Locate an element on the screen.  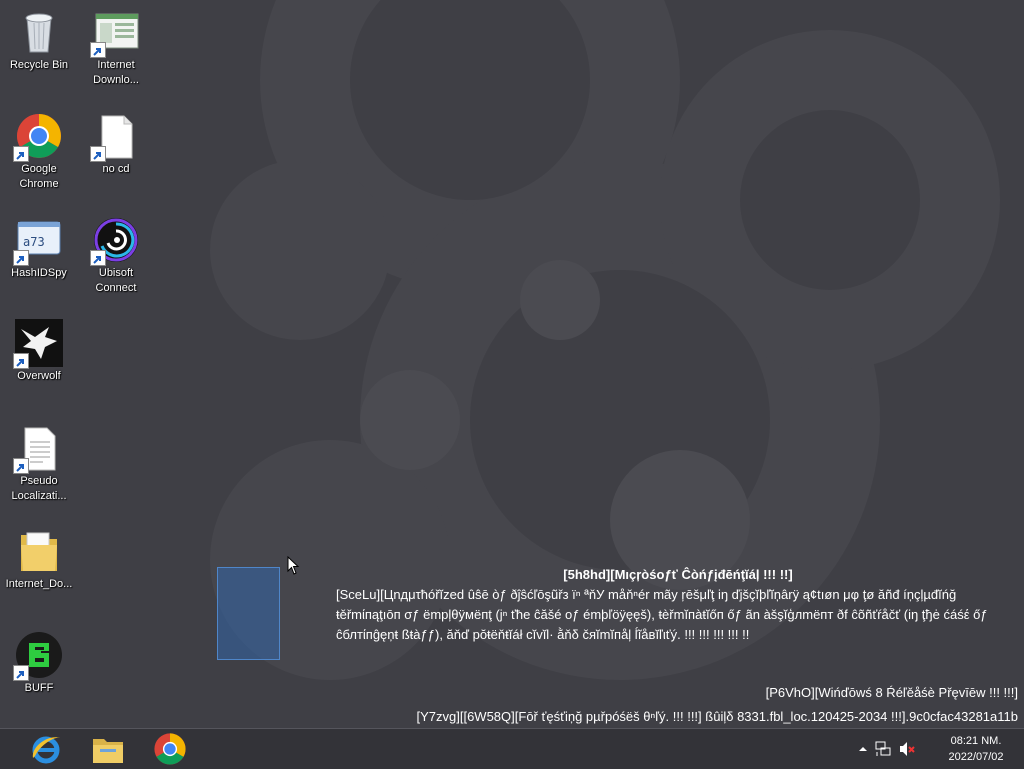
recycle-bin-icon is located at coordinates (39, 32).